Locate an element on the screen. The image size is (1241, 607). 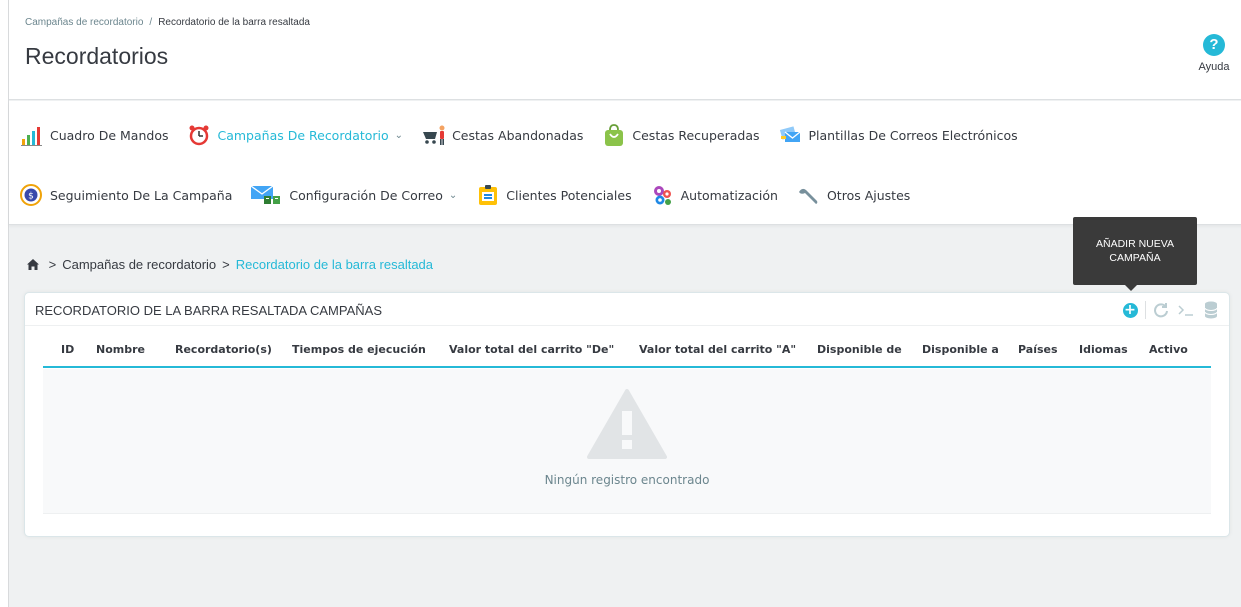
column-header-name: Nombre is located at coordinates (135, 355).